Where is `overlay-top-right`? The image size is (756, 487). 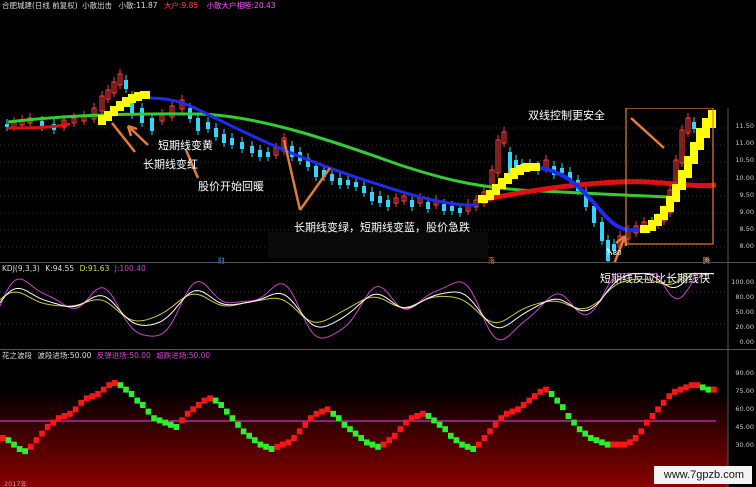 overlay-top-right is located at coordinates (592, 54).